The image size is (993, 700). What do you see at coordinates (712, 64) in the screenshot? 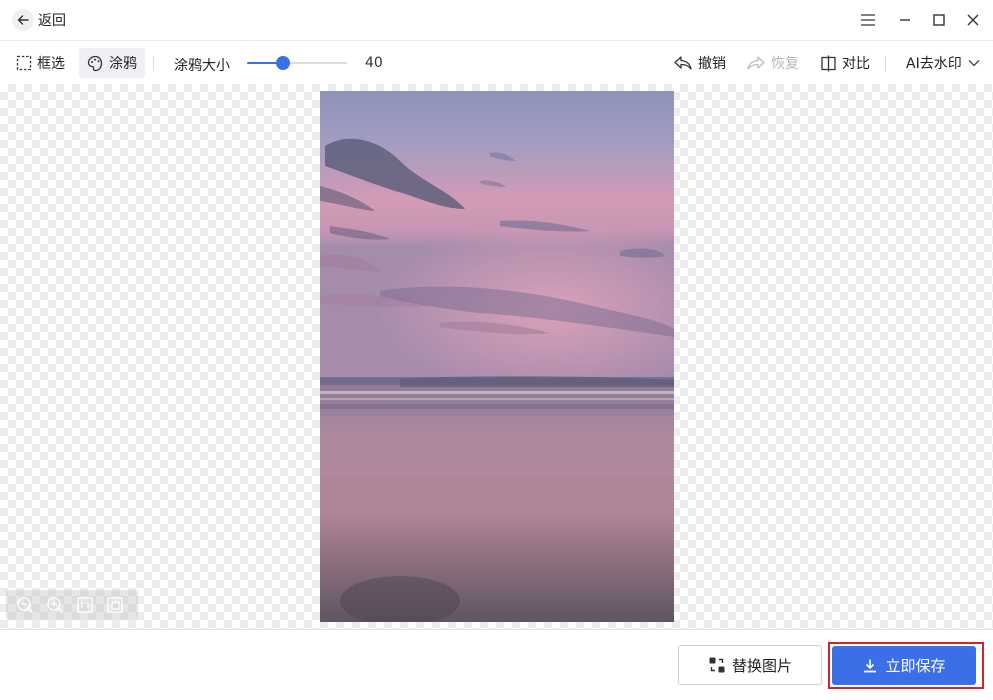
I see `undo-label: 撤销` at bounding box center [712, 64].